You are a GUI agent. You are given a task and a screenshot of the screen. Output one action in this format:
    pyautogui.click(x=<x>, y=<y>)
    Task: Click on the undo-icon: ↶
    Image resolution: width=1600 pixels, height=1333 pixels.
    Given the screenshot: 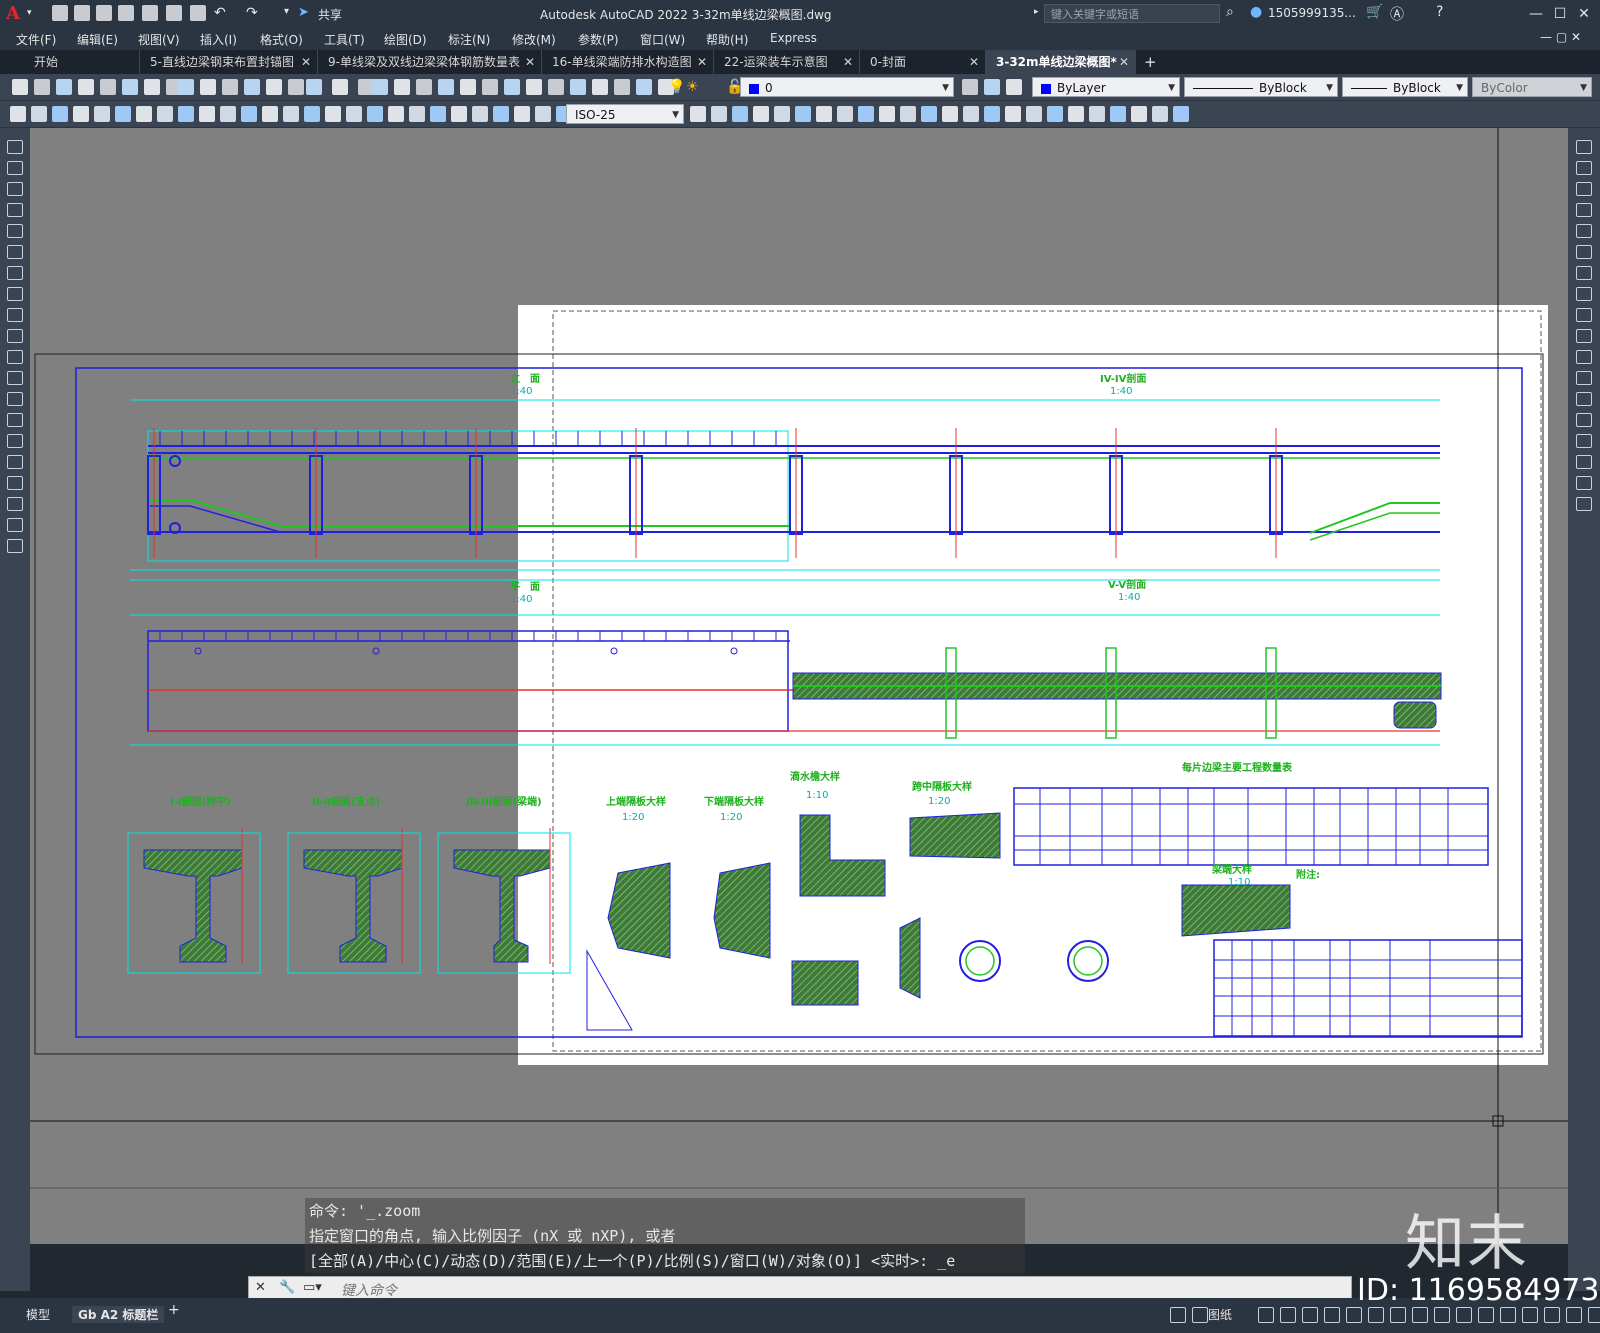 What is the action you would take?
    pyautogui.click(x=220, y=13)
    